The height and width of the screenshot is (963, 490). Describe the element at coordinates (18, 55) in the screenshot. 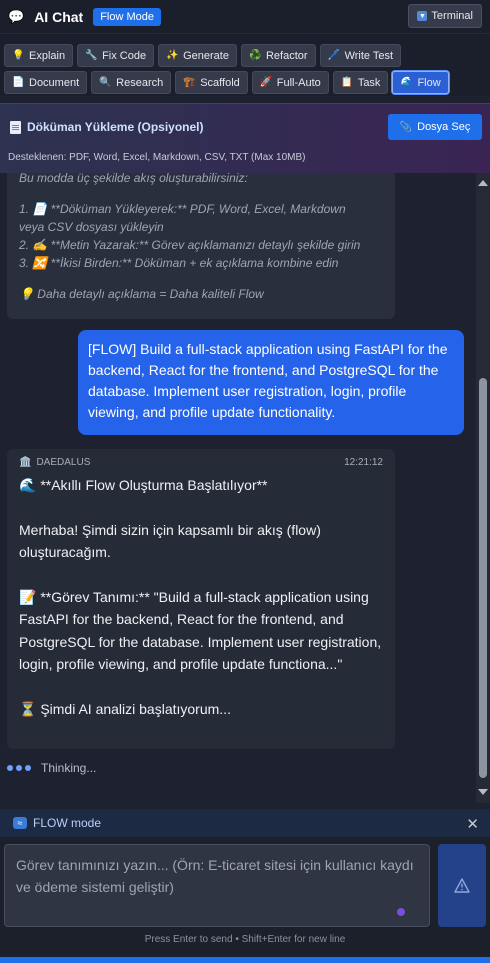

I see `lightbulb-icon: 💡` at that location.